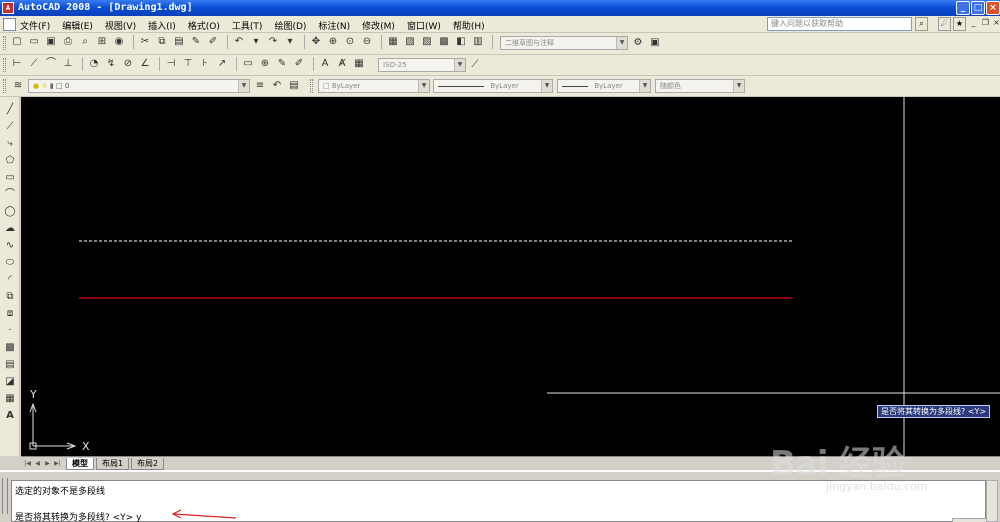 Image resolution: width=1000 pixels, height=522 pixels. I want to click on print-icon: ⎙, so click(68, 42).